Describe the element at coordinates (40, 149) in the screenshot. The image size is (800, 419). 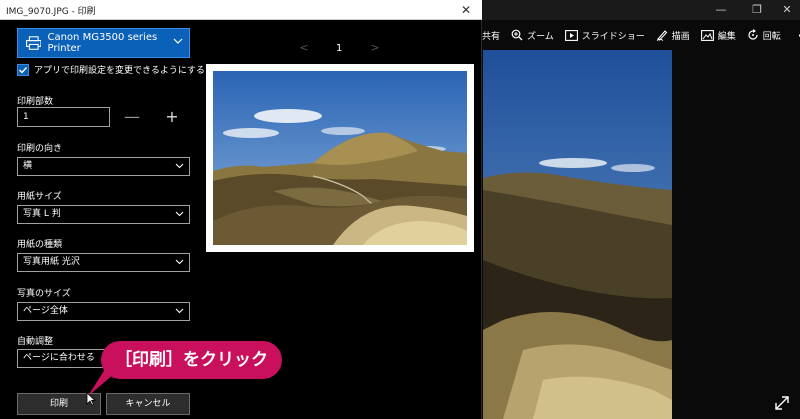
I see `orientation-label: 印刷の向き` at that location.